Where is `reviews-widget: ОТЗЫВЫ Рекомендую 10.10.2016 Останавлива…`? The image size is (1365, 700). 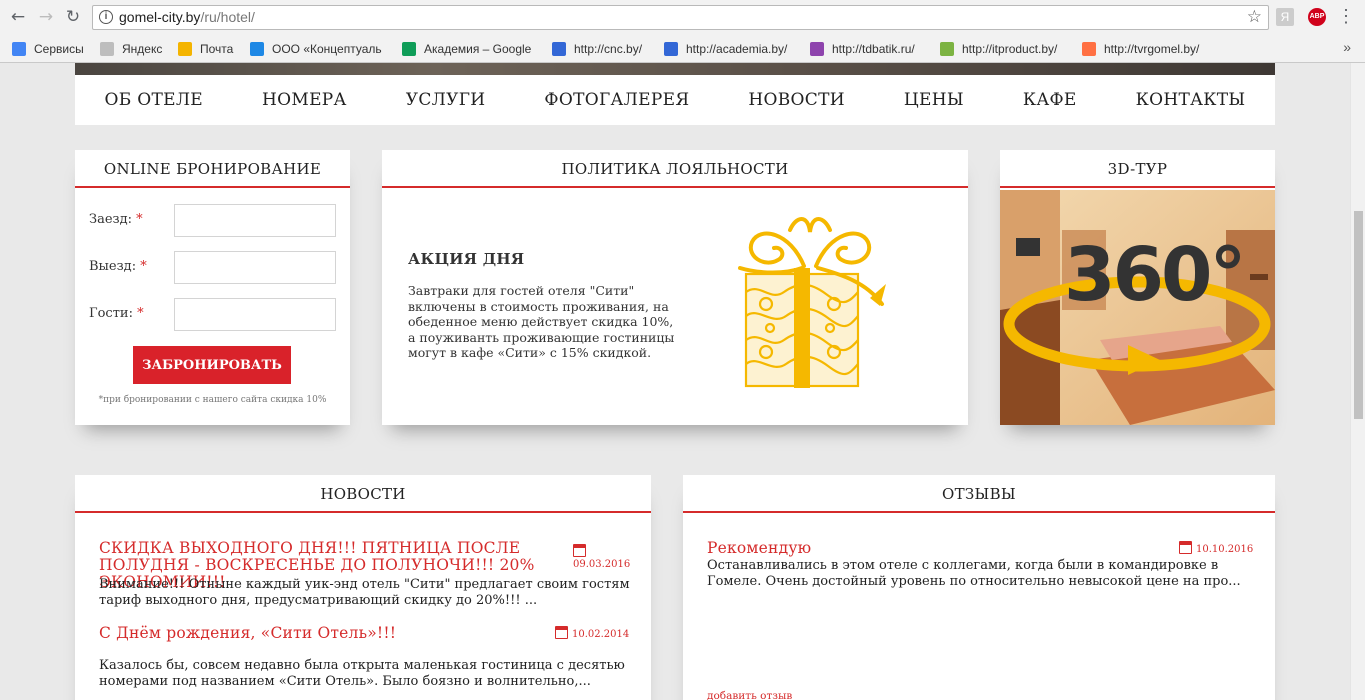
reviews-widget: ОТЗЫВЫ Рекомендую 10.10.2016 Останавлива… is located at coordinates (979, 587).